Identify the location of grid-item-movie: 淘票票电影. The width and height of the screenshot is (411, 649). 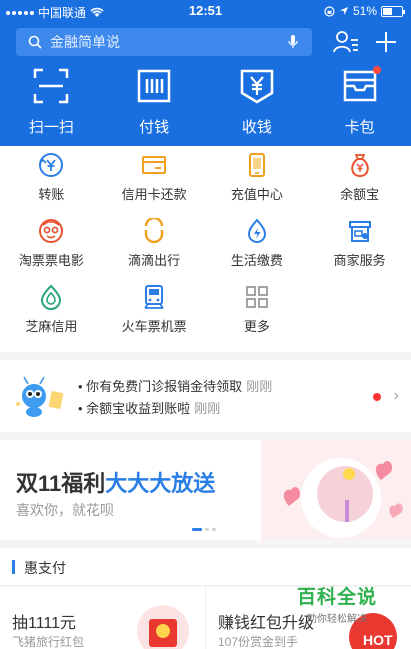
(51, 251).